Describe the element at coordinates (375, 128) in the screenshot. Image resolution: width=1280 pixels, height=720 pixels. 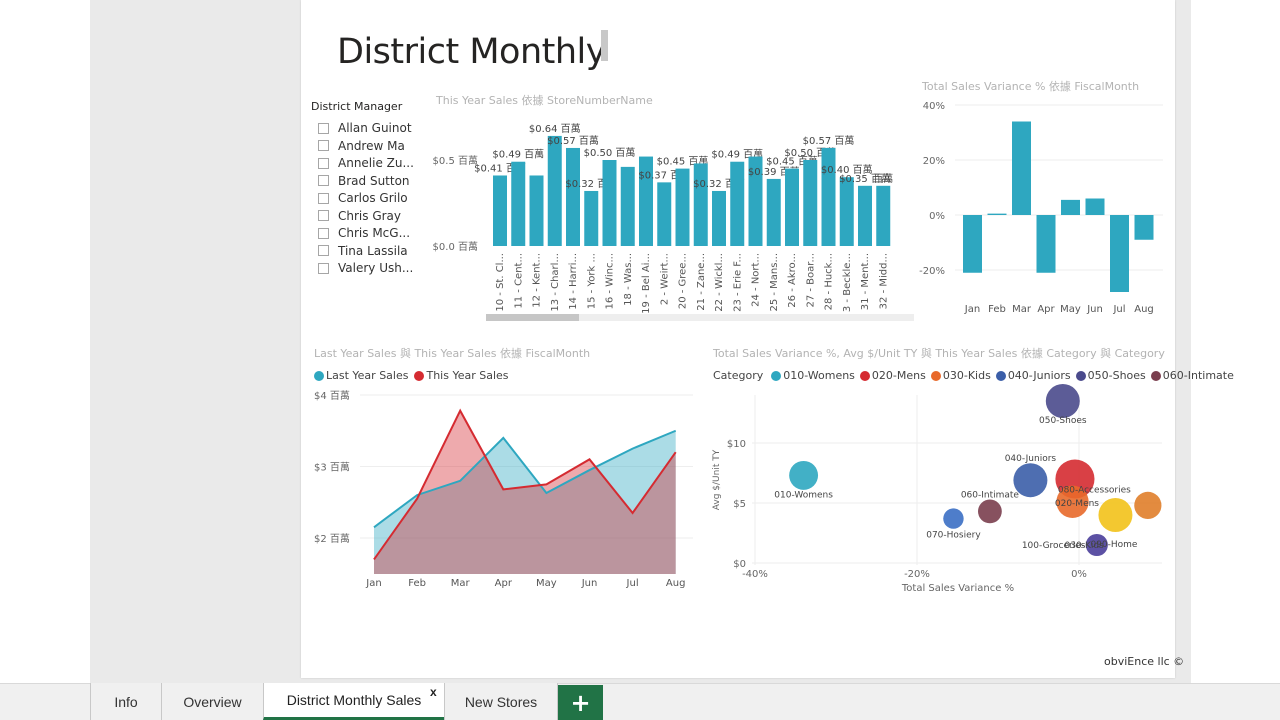
I see `slicer-item-label: Allan Guinot` at that location.